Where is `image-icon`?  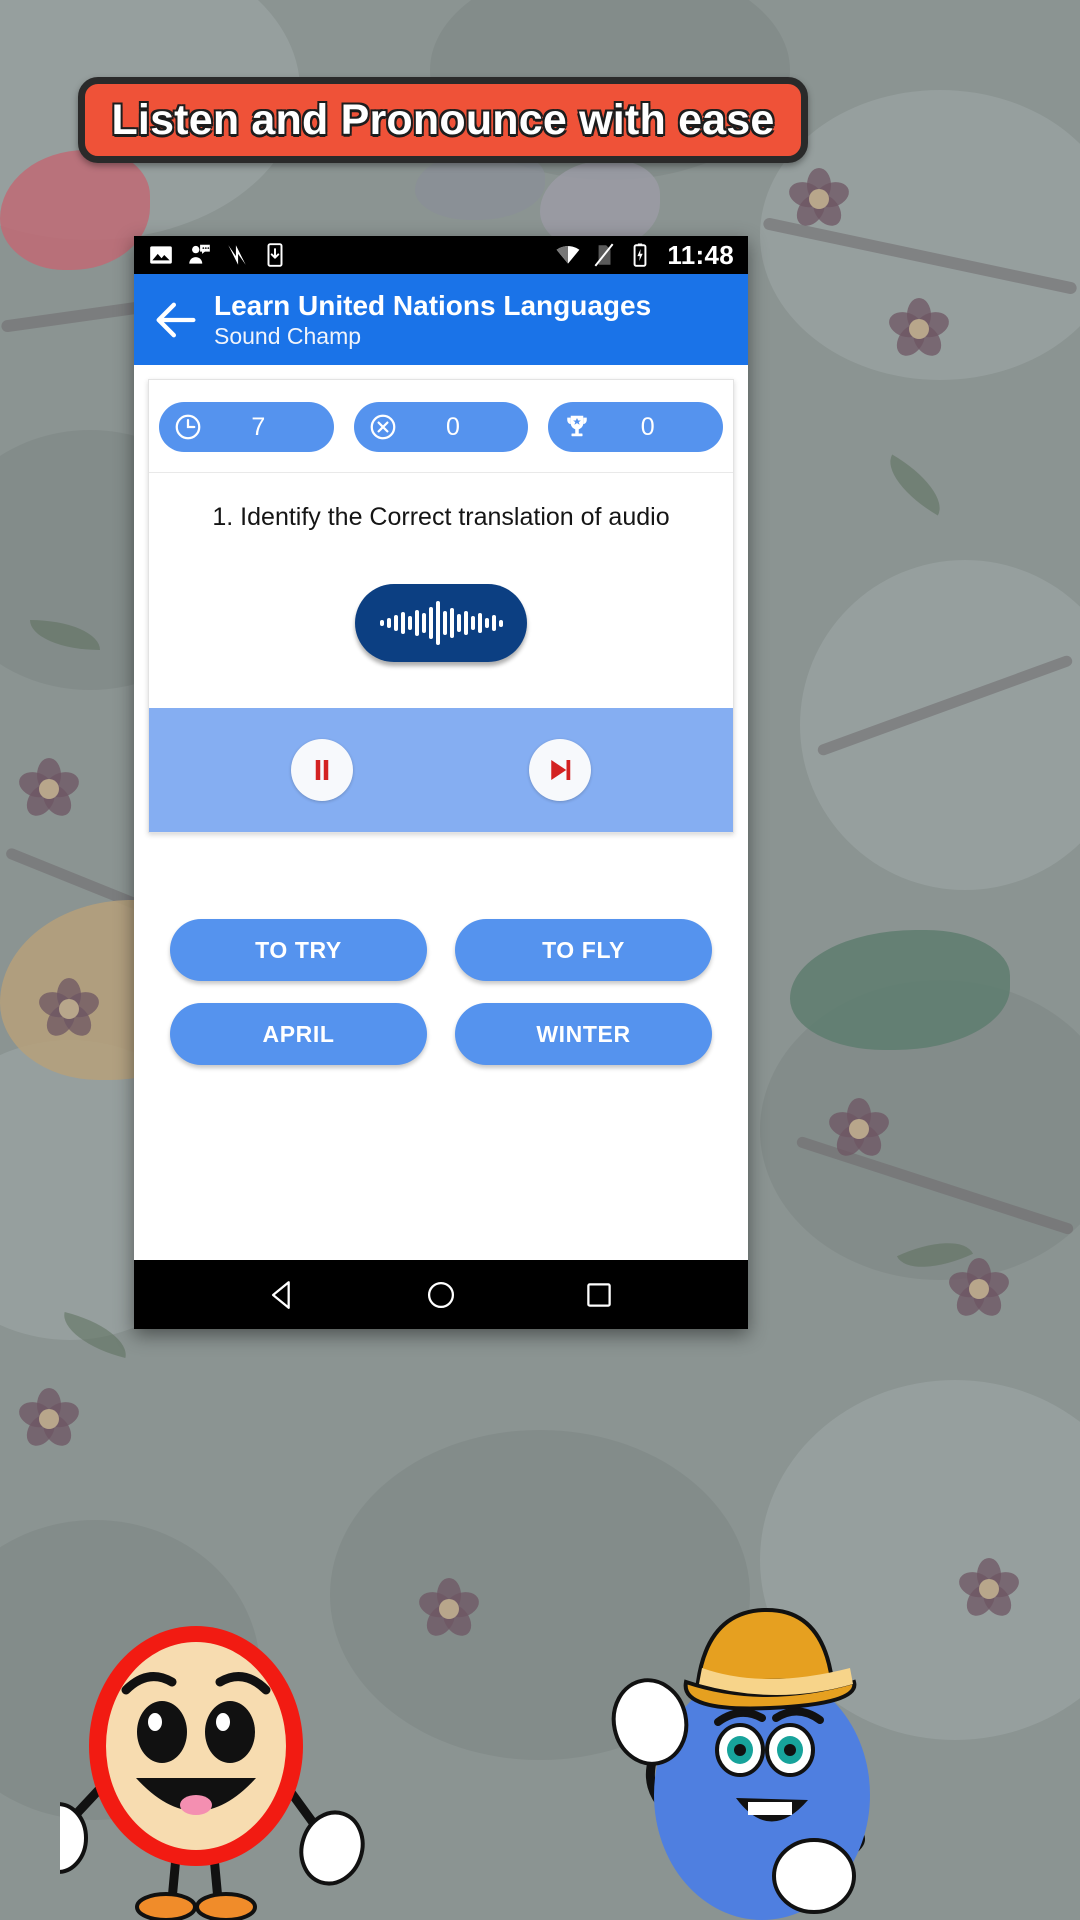 image-icon is located at coordinates (161, 255).